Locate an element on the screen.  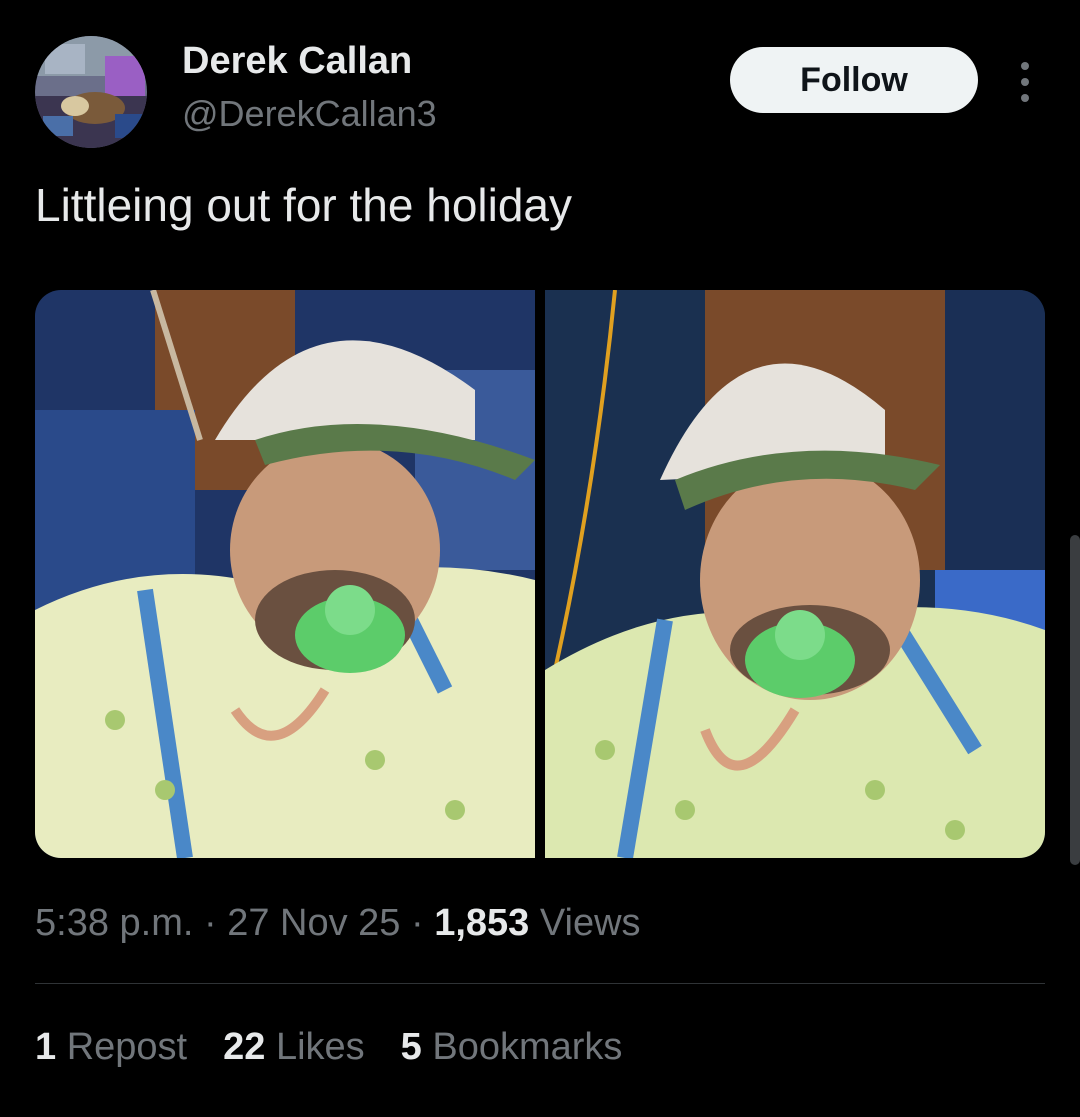
views-label: Views is located at coordinates (585, 923).